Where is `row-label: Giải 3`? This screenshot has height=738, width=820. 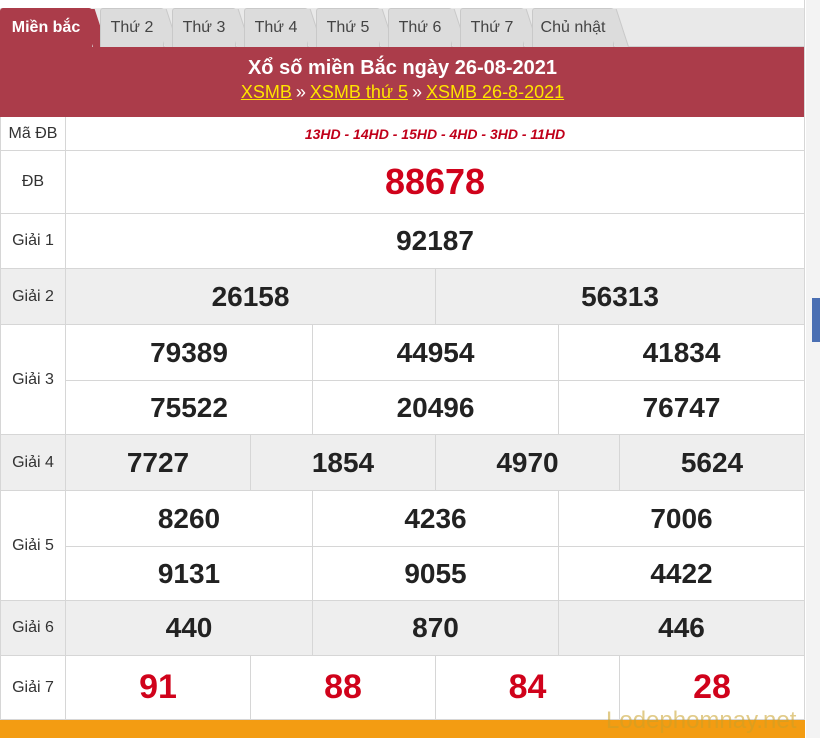 row-label: Giải 3 is located at coordinates (33, 379).